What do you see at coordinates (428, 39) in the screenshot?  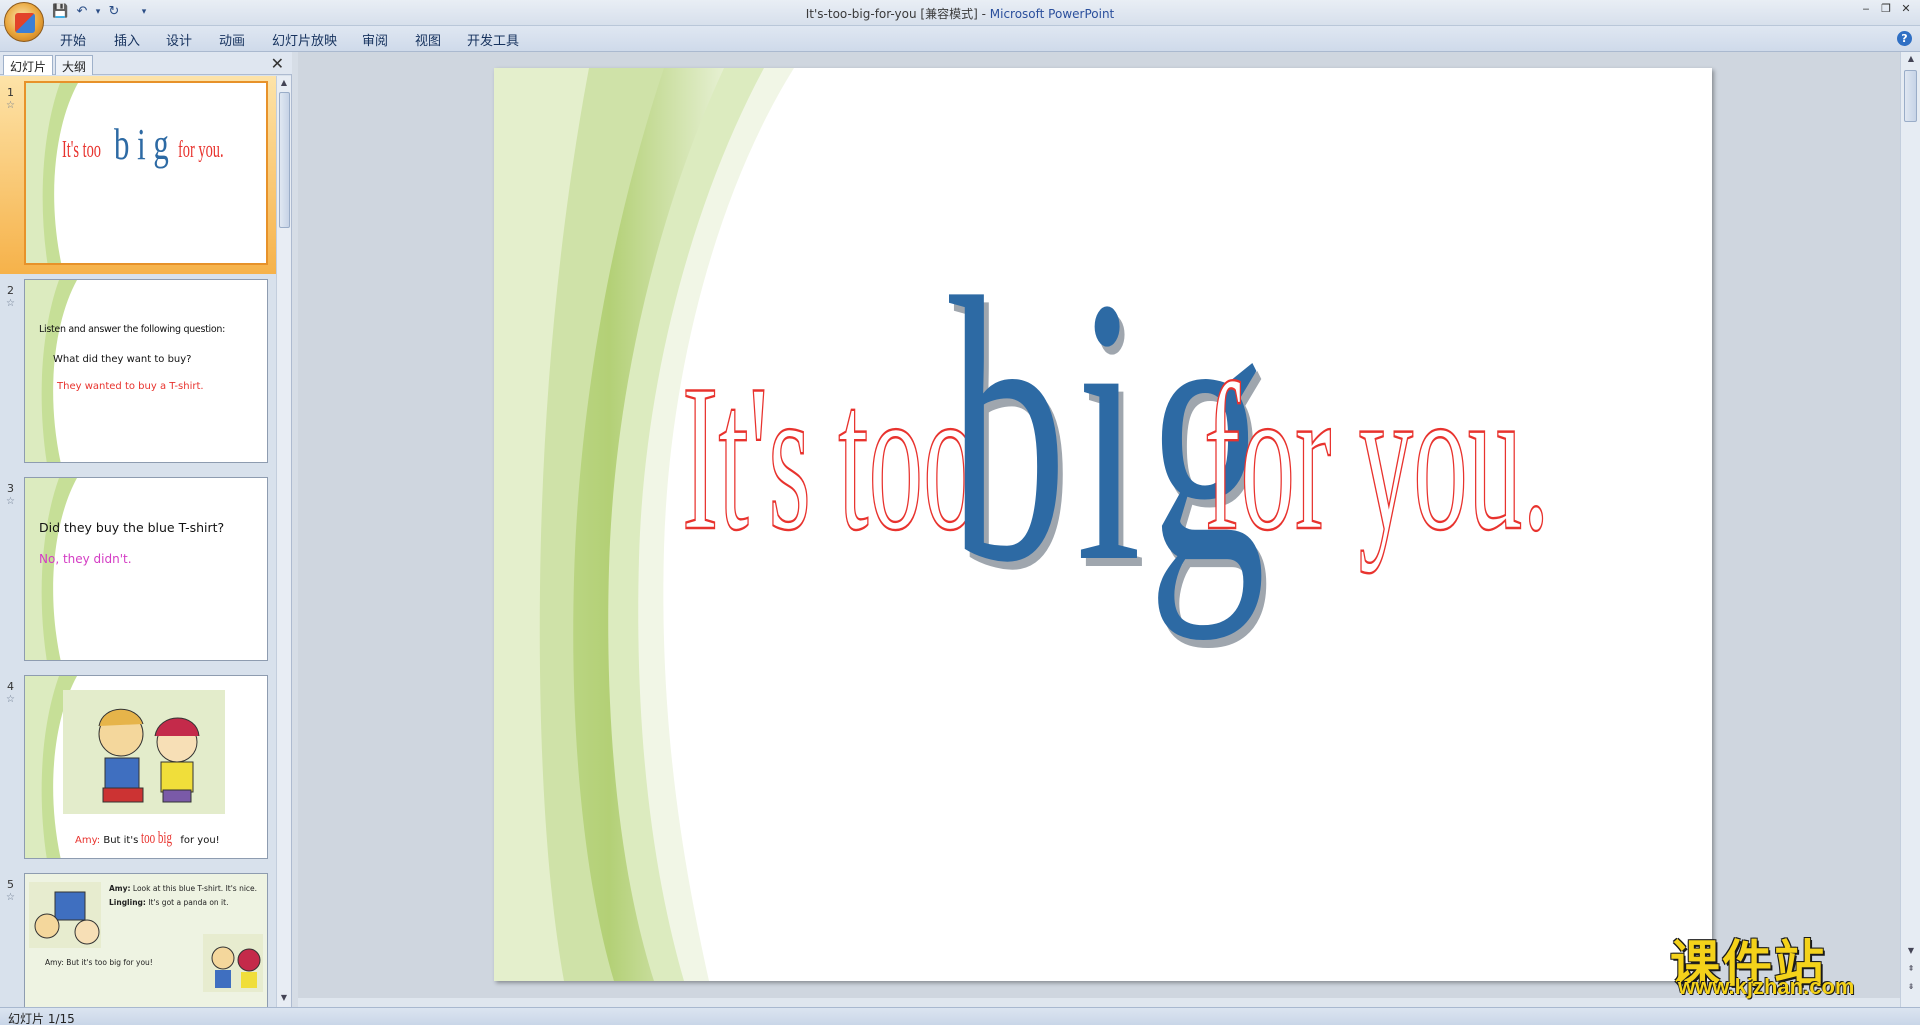 I see `tab-view: 视图` at bounding box center [428, 39].